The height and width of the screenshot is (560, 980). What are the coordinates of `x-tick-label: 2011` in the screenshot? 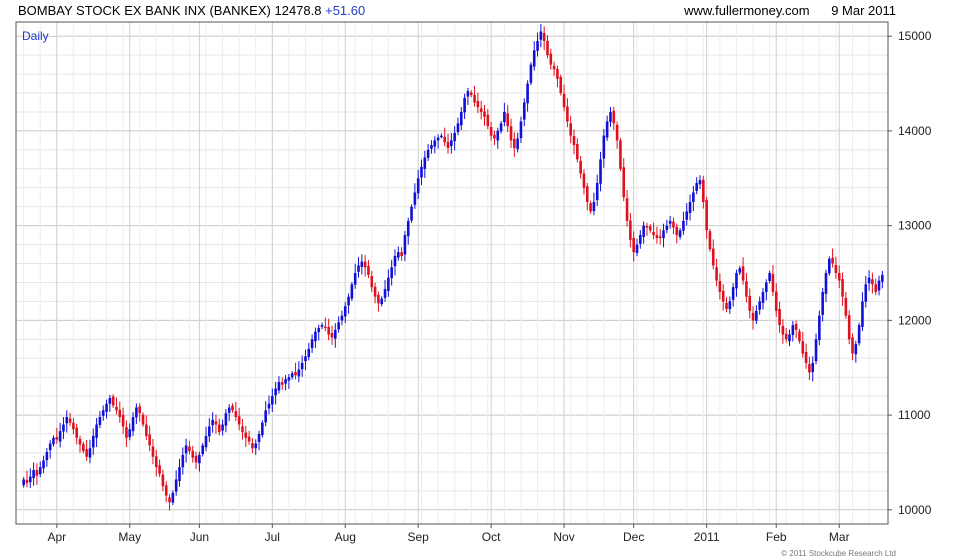 It's located at (707, 537).